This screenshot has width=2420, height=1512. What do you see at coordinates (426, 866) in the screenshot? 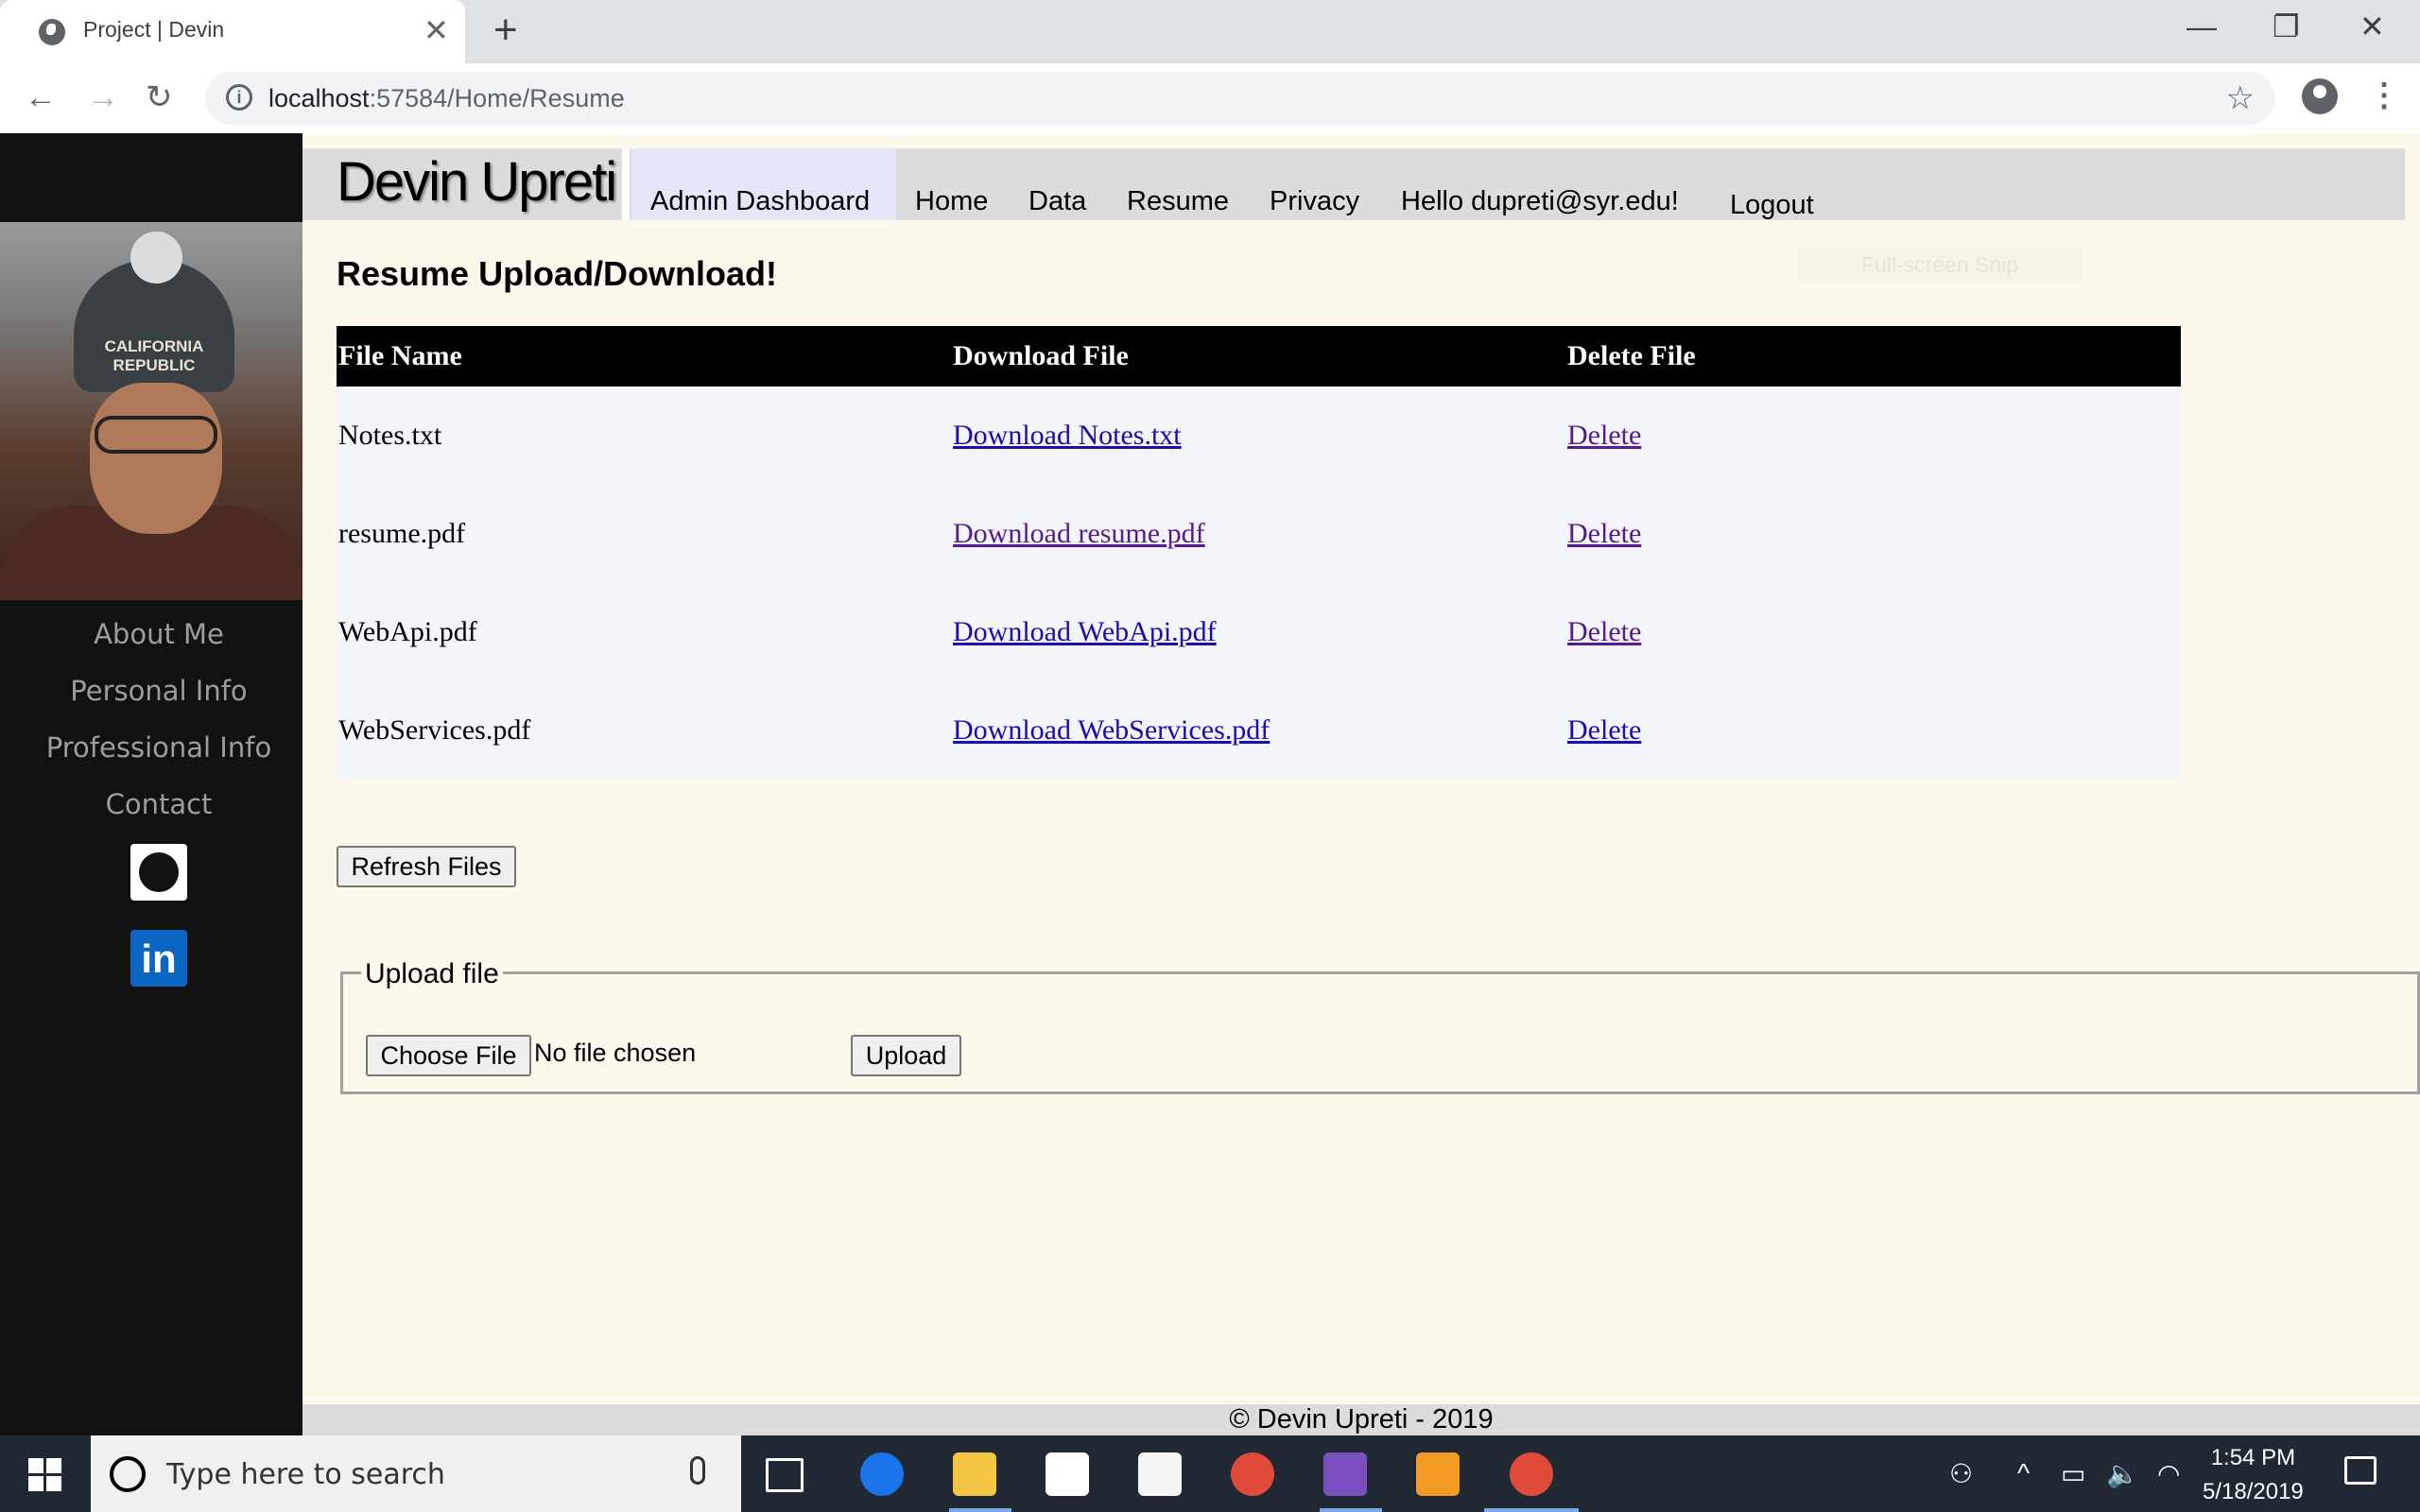
I see `refresh-files-button: Refresh Files` at bounding box center [426, 866].